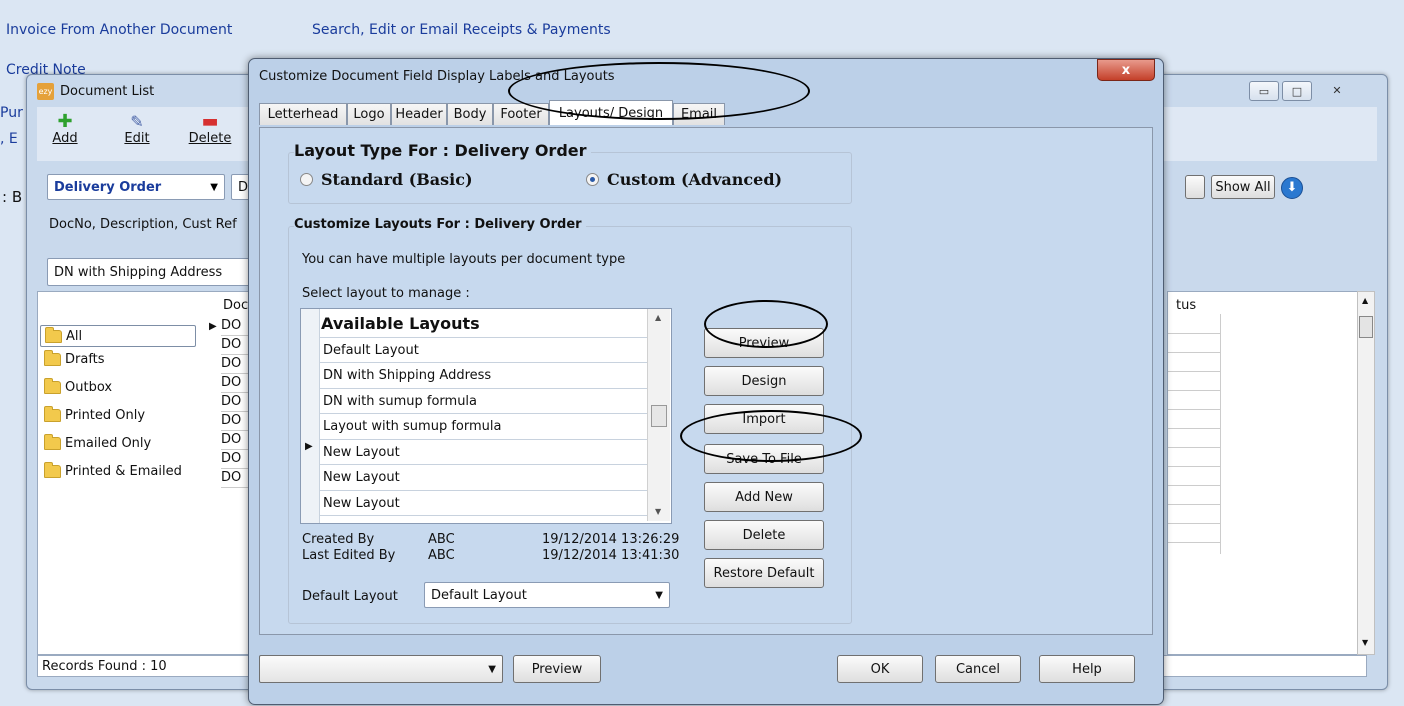  I want to click on tab-layouts-design: Layouts/ Design, so click(611, 112).